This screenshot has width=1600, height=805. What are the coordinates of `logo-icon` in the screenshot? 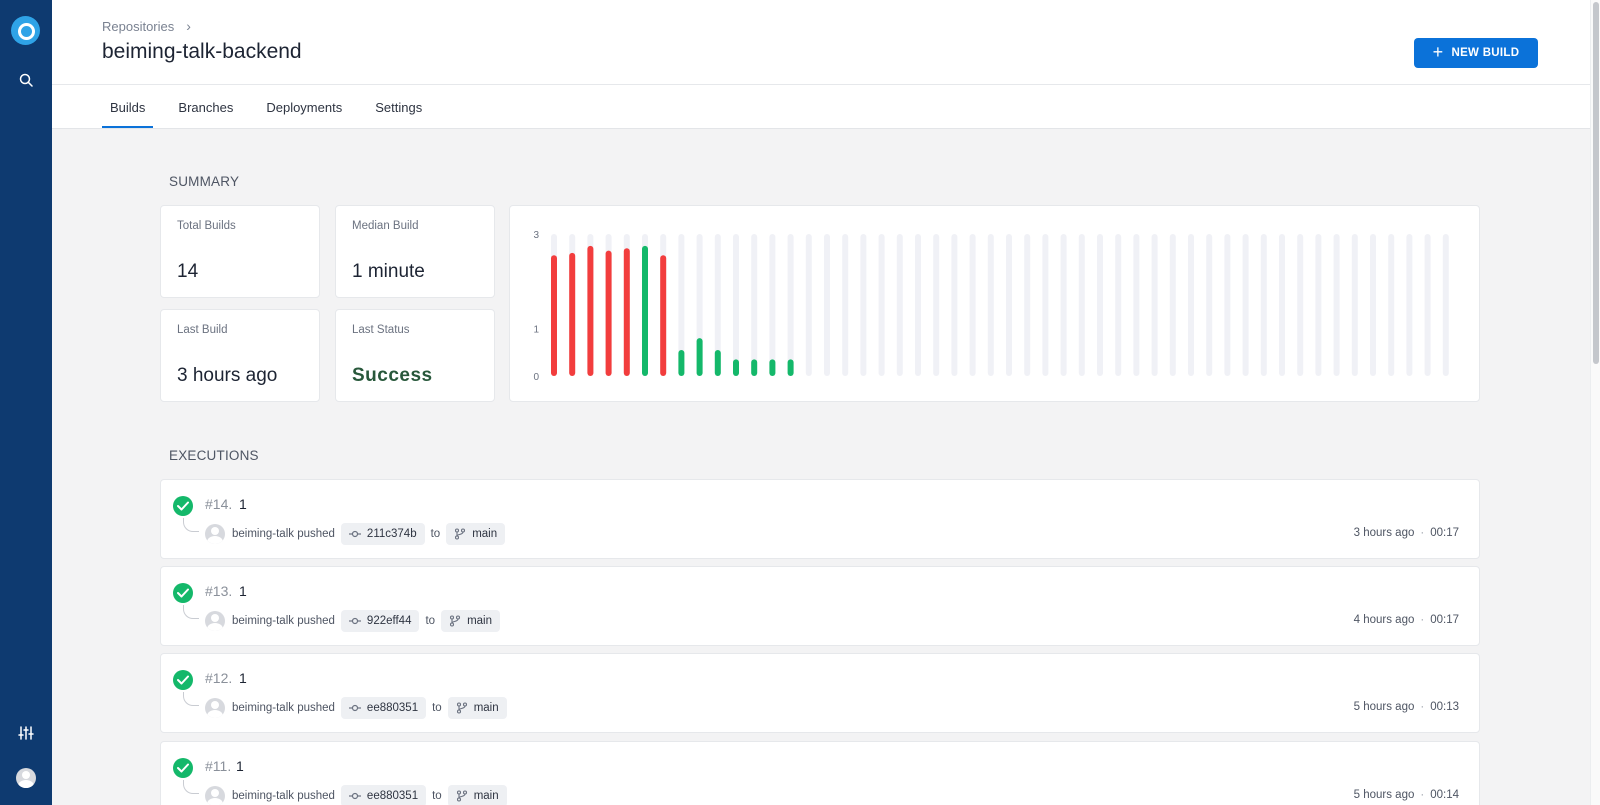 It's located at (25, 30).